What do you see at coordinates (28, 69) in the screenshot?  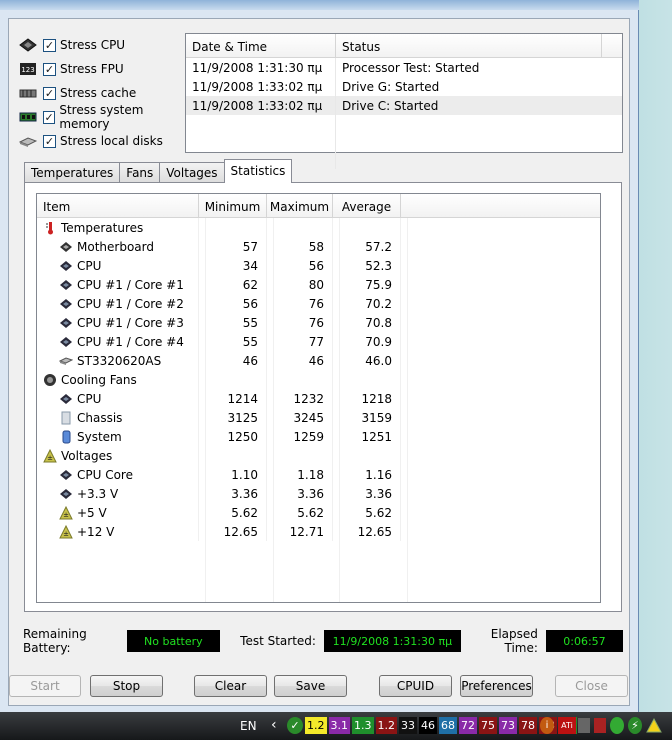 I see `fpu-chip-icon: 123` at bounding box center [28, 69].